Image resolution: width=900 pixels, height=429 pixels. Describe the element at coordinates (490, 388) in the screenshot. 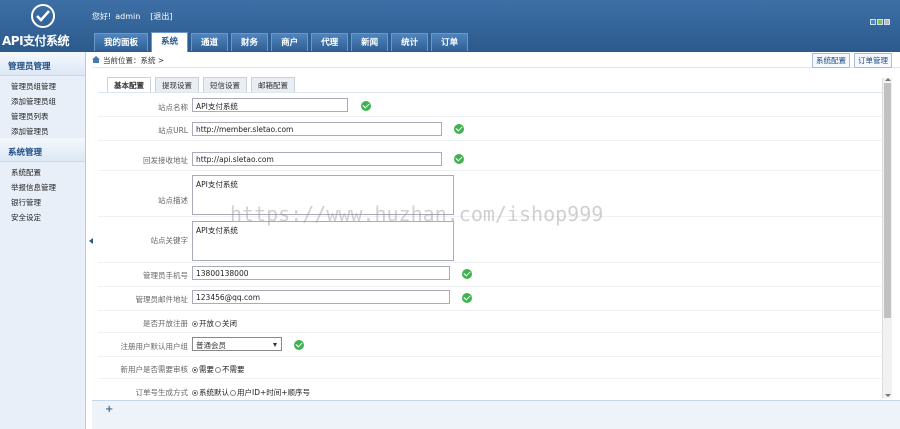

I see `form-row-order-format: 订单号生成方式 系统默认 用户ID+时间+顺序号` at that location.